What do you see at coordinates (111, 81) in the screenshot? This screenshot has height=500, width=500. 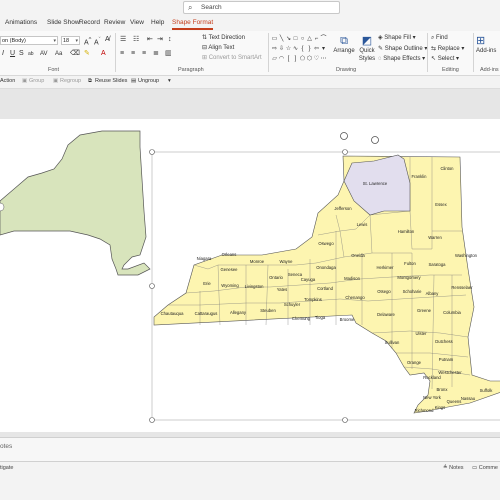 I see `reuse-slides-button: Reuse Slides` at bounding box center [111, 81].